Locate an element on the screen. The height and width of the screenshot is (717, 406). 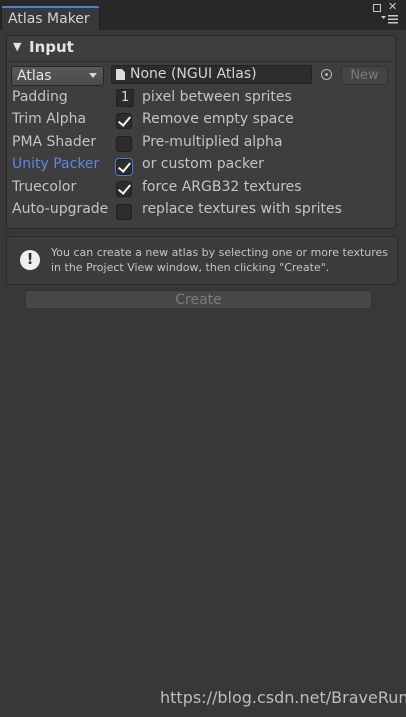
unity-packer-checkbox is located at coordinates (124, 167).